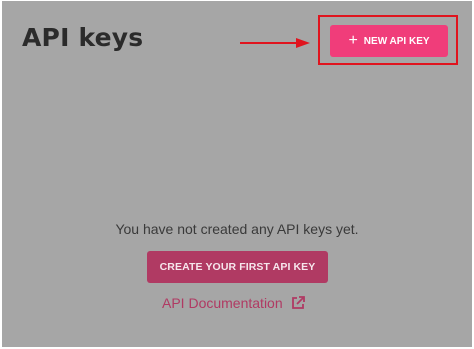 This screenshot has height=349, width=474. I want to click on api-documentation-label: API Documentation, so click(222, 303).